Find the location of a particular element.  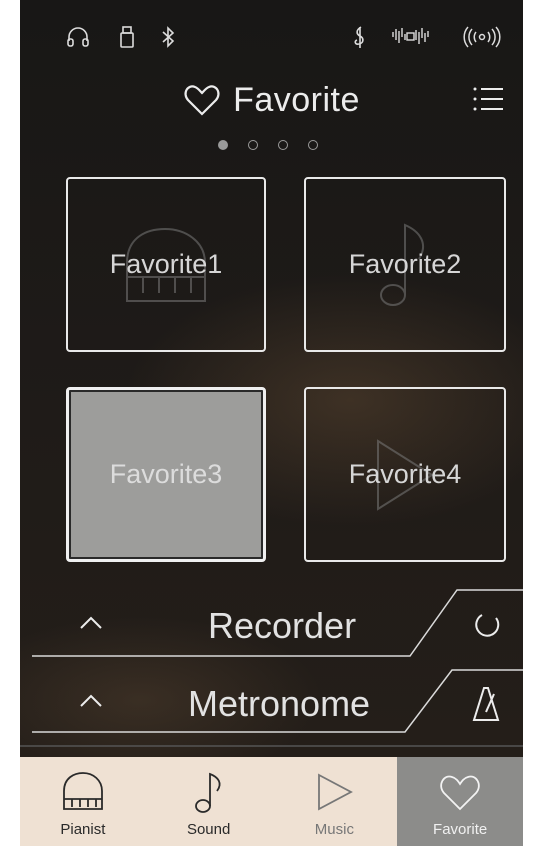

piano-icon is located at coordinates (82, 791).